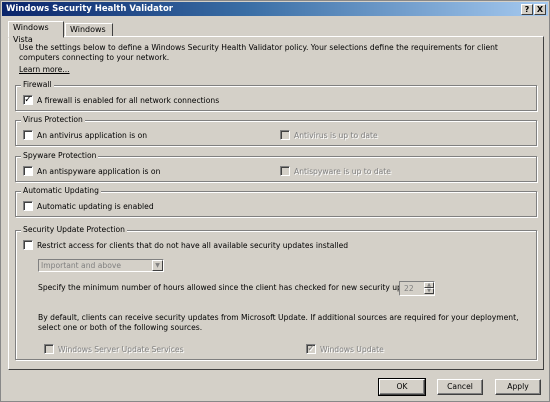 This screenshot has width=550, height=402. What do you see at coordinates (352, 349) in the screenshot?
I see `windows-update-label: Windows Update` at bounding box center [352, 349].